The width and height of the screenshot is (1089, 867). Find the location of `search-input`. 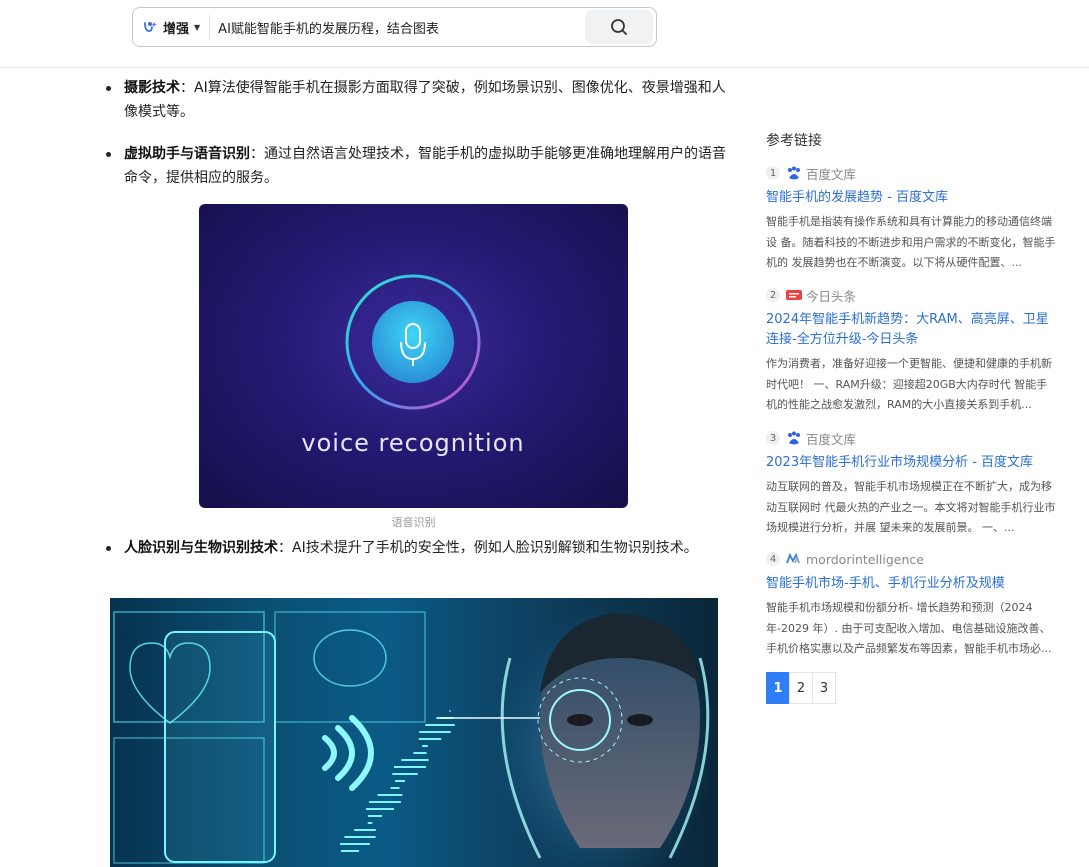

search-input is located at coordinates (397, 27).